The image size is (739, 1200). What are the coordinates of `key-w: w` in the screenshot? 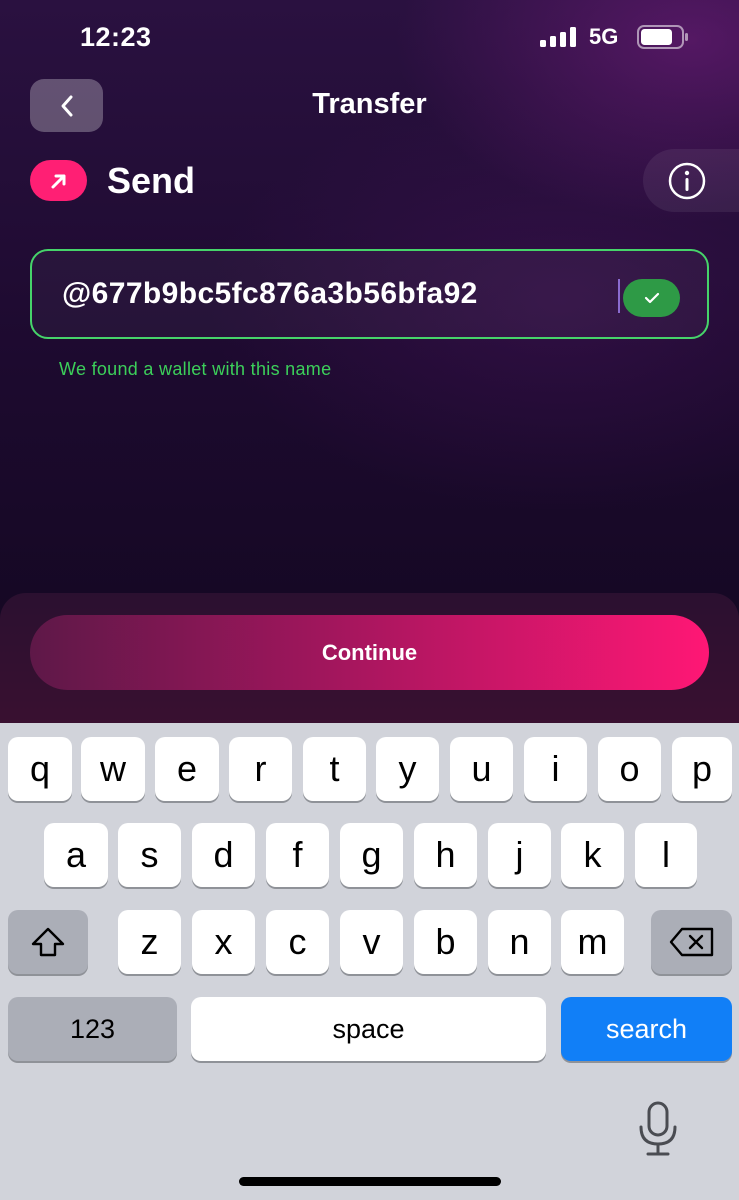 It's located at (113, 769).